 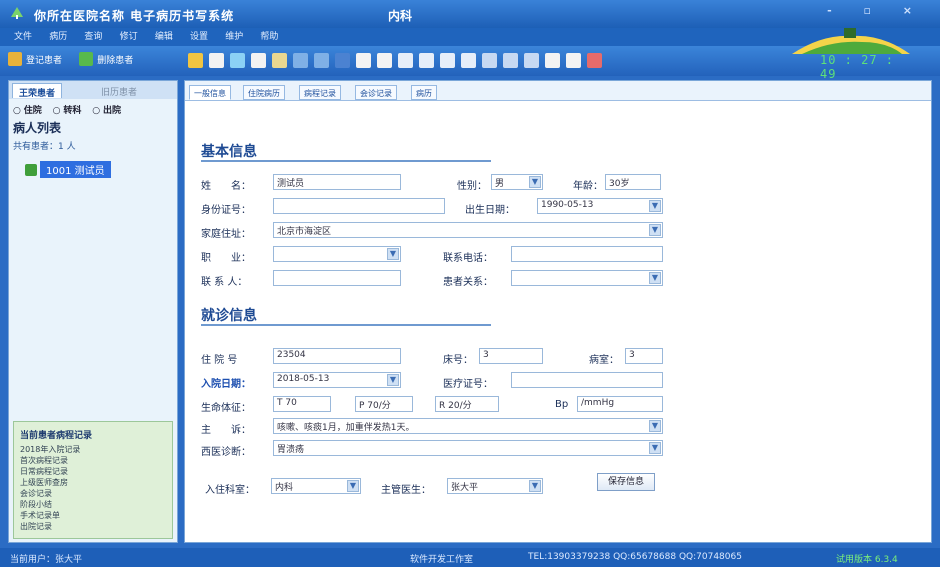 I want to click on name-field: 测试员, so click(x=337, y=182).